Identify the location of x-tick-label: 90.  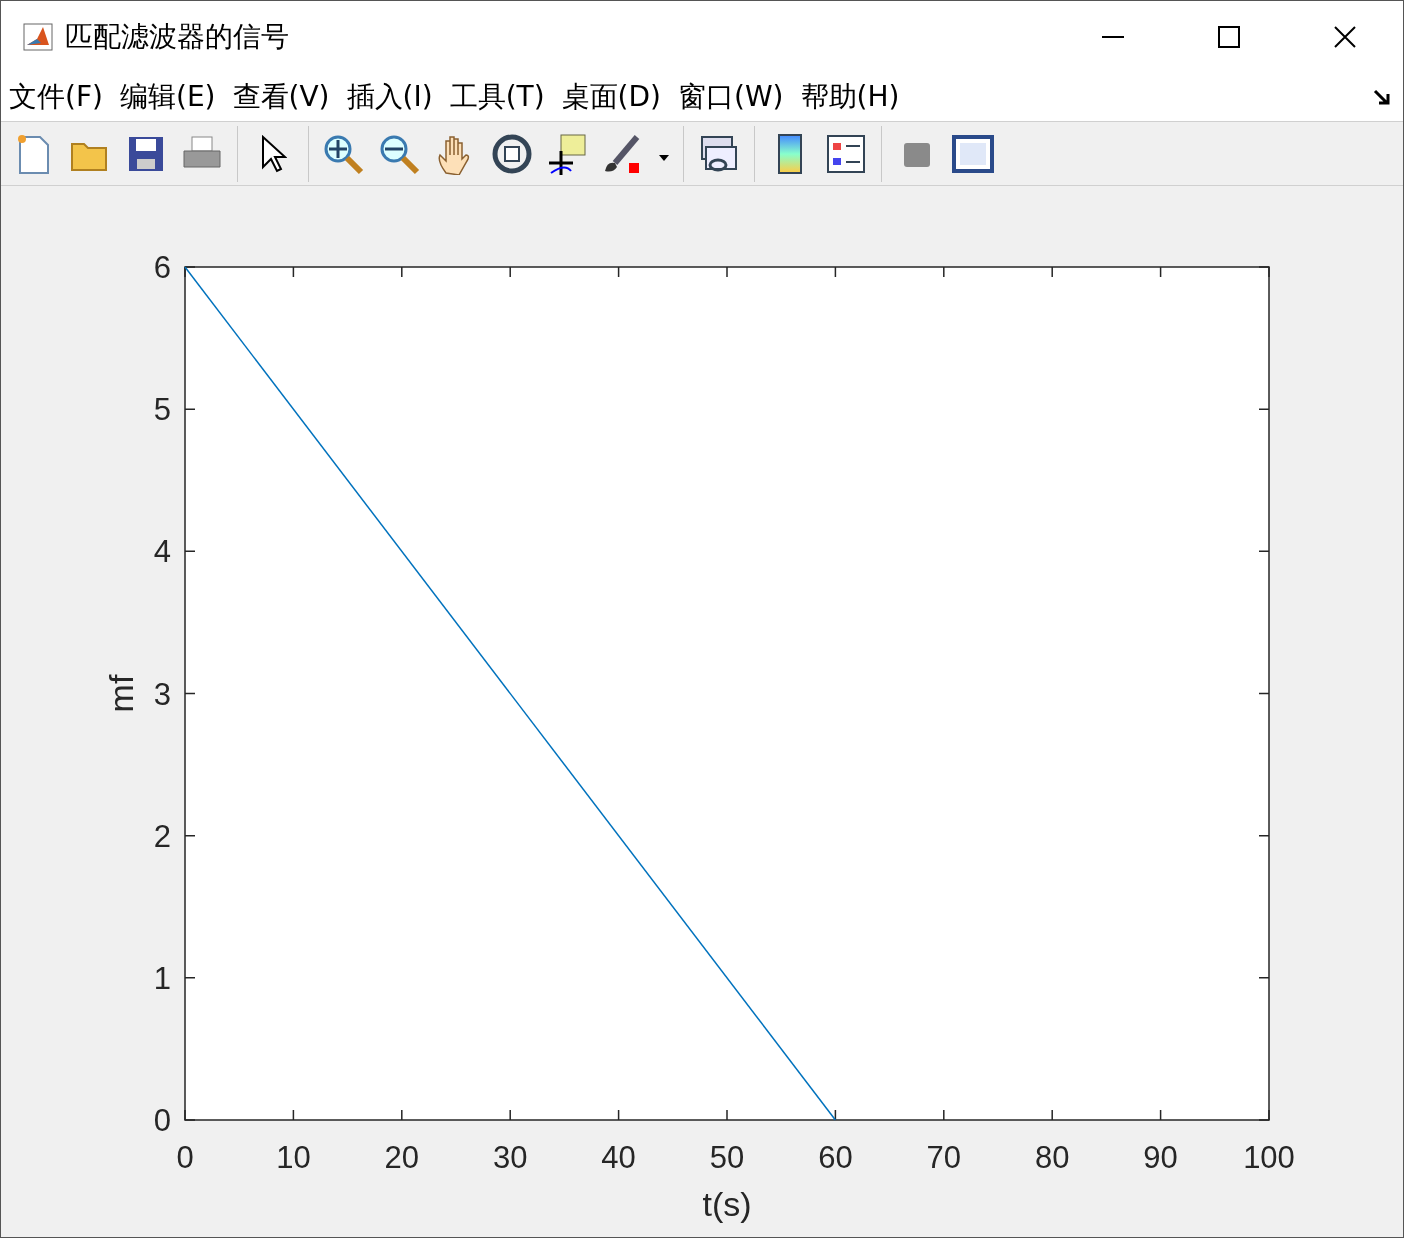
(1160, 1157).